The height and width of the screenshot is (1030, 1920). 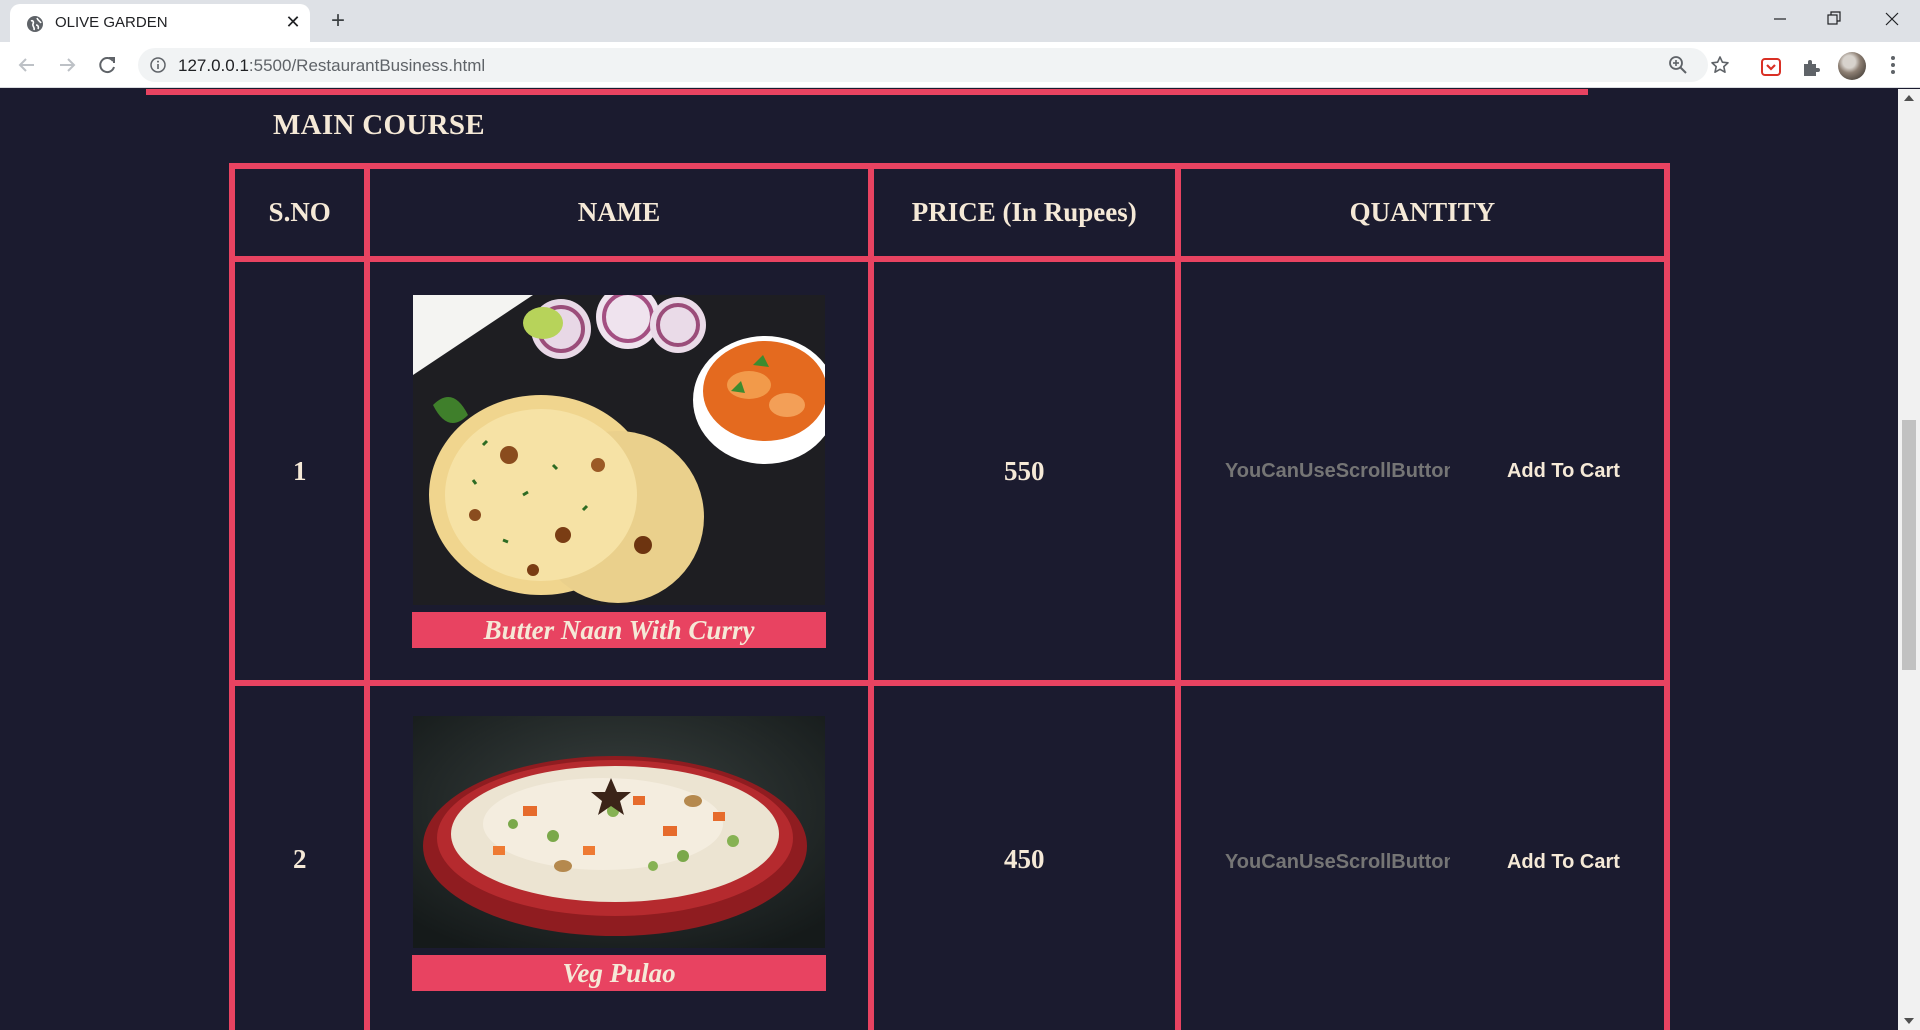 What do you see at coordinates (1678, 65) in the screenshot?
I see `zoom-icon` at bounding box center [1678, 65].